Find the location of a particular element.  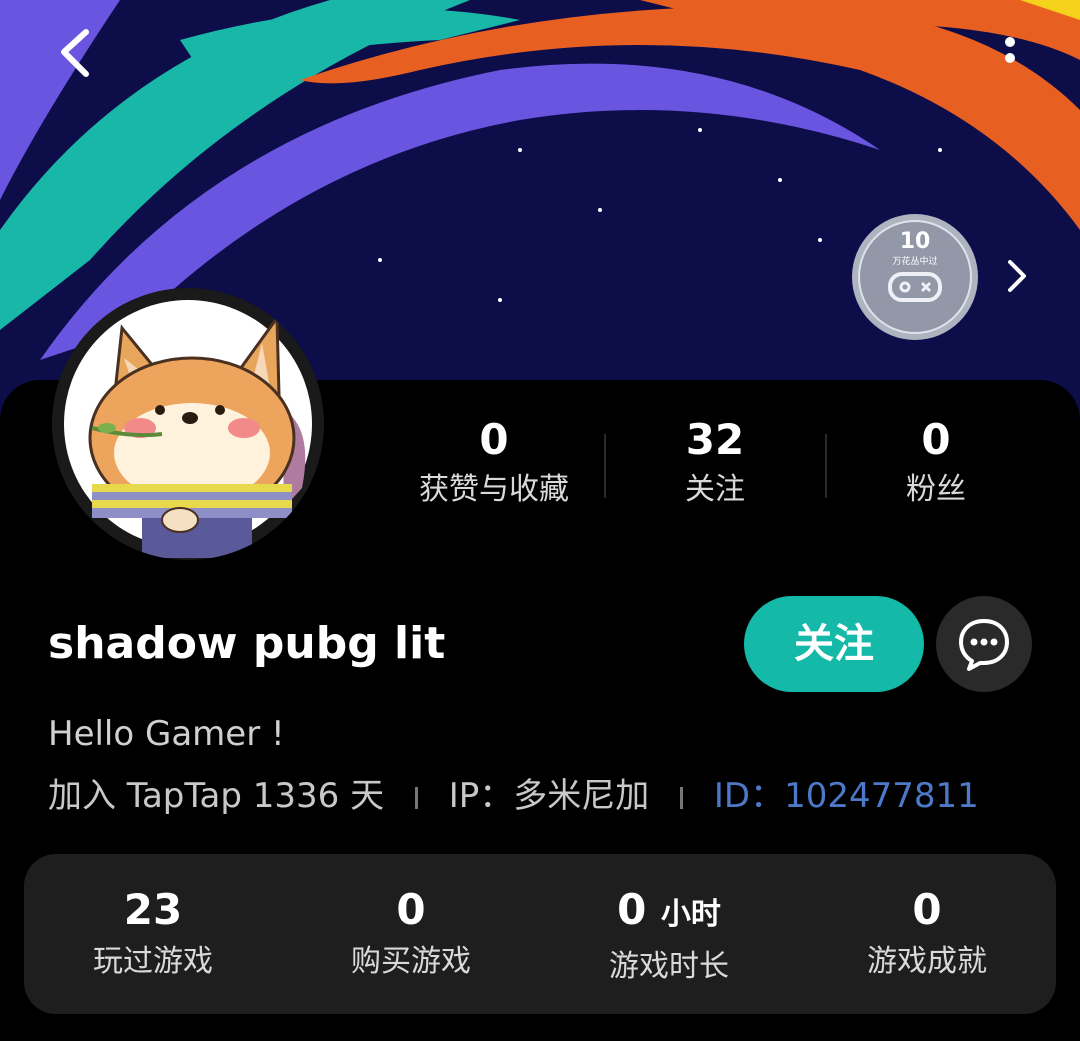

stat-followers-label: 粉丝 is located at coordinates (936, 489).